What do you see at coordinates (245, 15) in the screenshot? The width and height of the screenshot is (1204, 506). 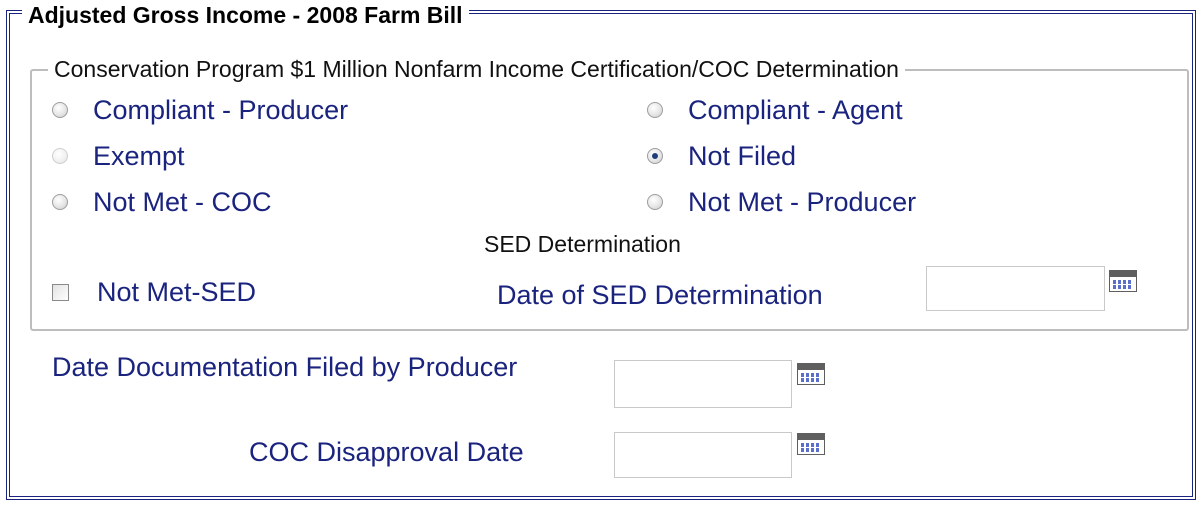 I see `section-title: Adjusted Gross Income - 2008 Farm Bill` at bounding box center [245, 15].